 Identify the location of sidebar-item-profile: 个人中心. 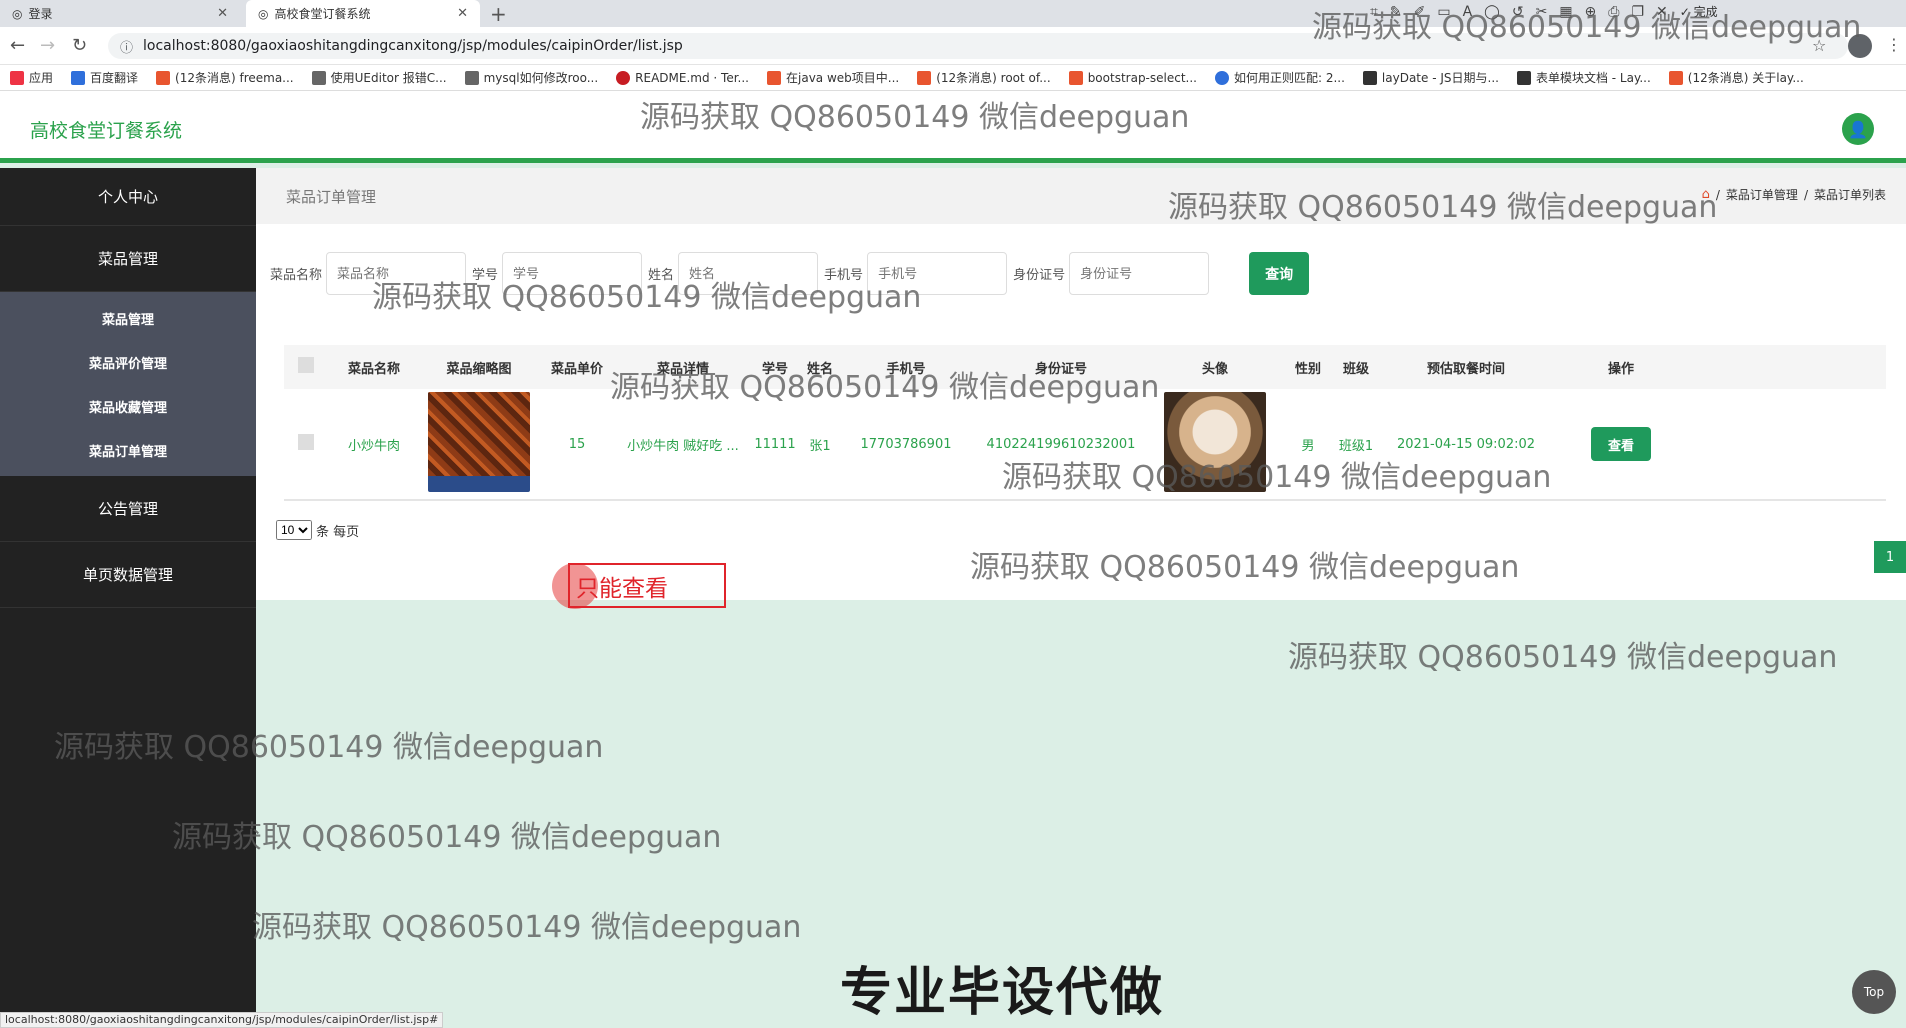
(128, 197).